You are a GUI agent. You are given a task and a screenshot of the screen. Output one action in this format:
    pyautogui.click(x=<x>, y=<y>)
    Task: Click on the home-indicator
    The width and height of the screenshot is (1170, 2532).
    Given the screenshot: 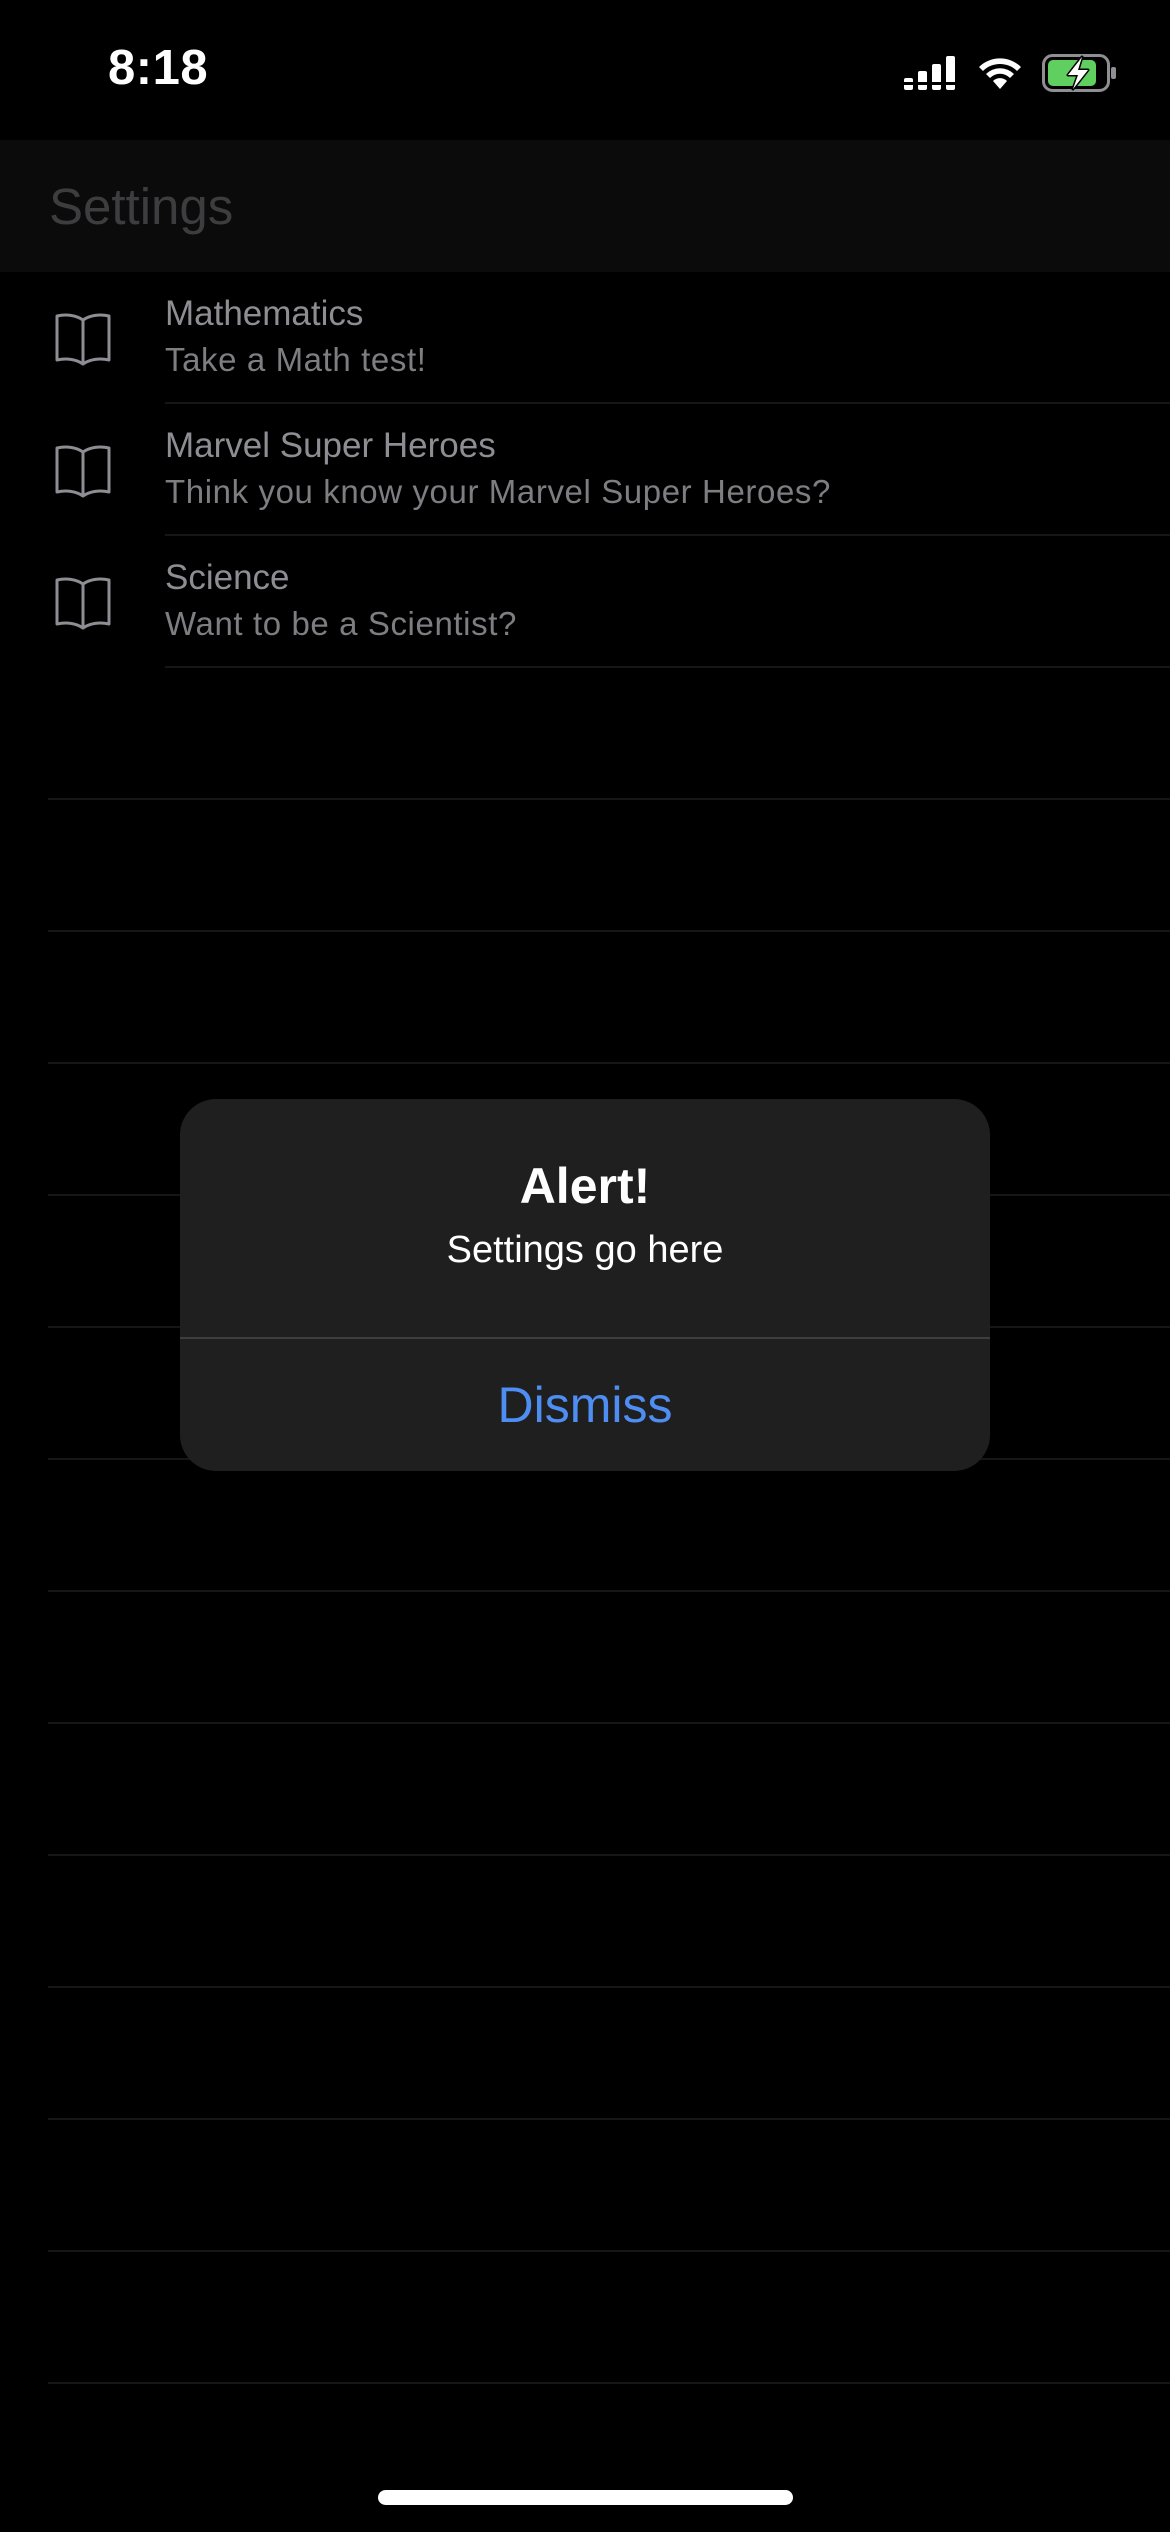 What is the action you would take?
    pyautogui.click(x=585, y=2497)
    